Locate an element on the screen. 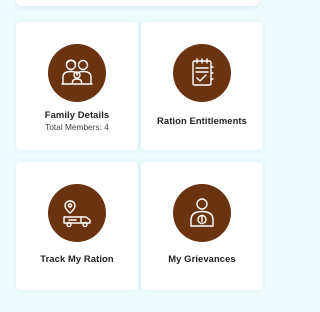 Image resolution: width=320 pixels, height=312 pixels. tile-label: Track My Ration is located at coordinates (77, 258).